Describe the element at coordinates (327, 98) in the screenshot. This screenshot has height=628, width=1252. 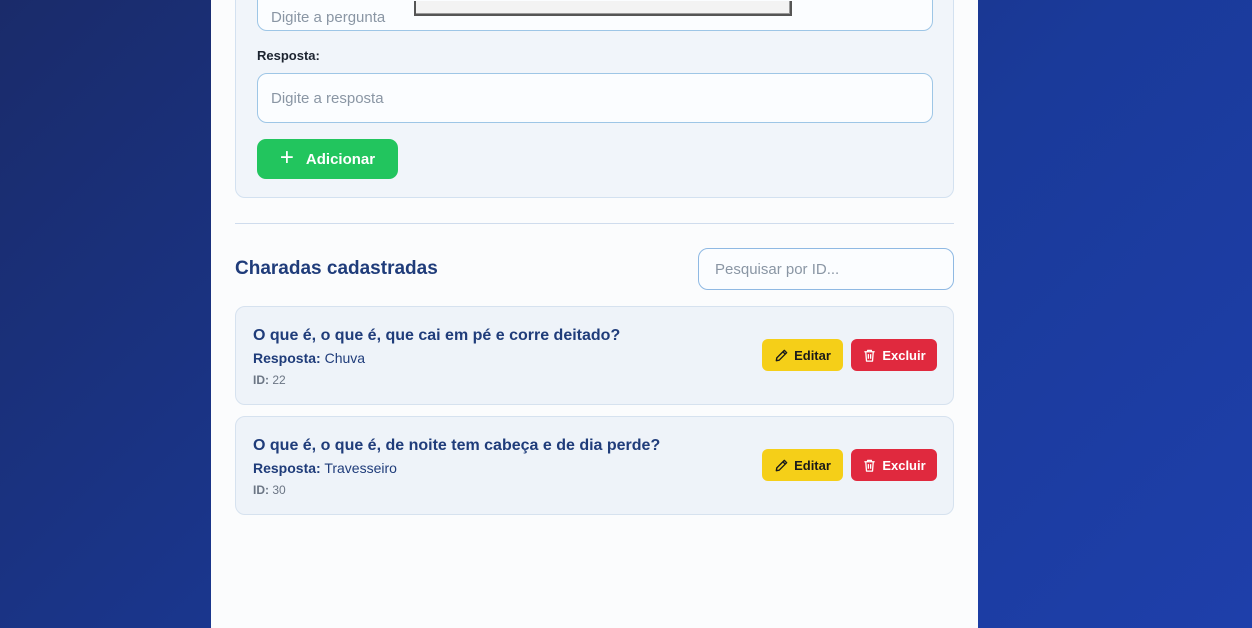
I see `answer-placeholder: Digite a resposta` at that location.